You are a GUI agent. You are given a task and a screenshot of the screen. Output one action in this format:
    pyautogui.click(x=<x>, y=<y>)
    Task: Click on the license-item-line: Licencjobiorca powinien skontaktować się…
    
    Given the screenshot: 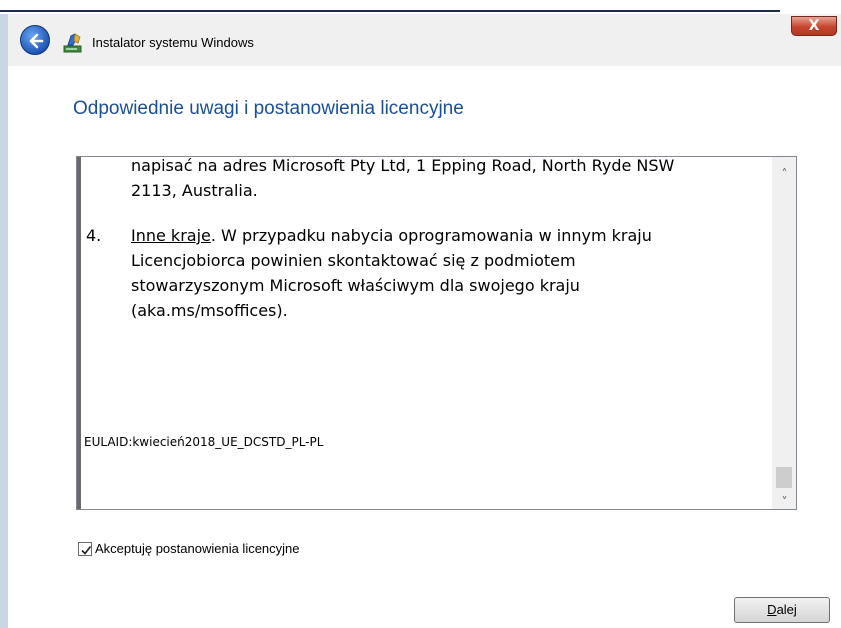 What is the action you would take?
    pyautogui.click(x=353, y=260)
    